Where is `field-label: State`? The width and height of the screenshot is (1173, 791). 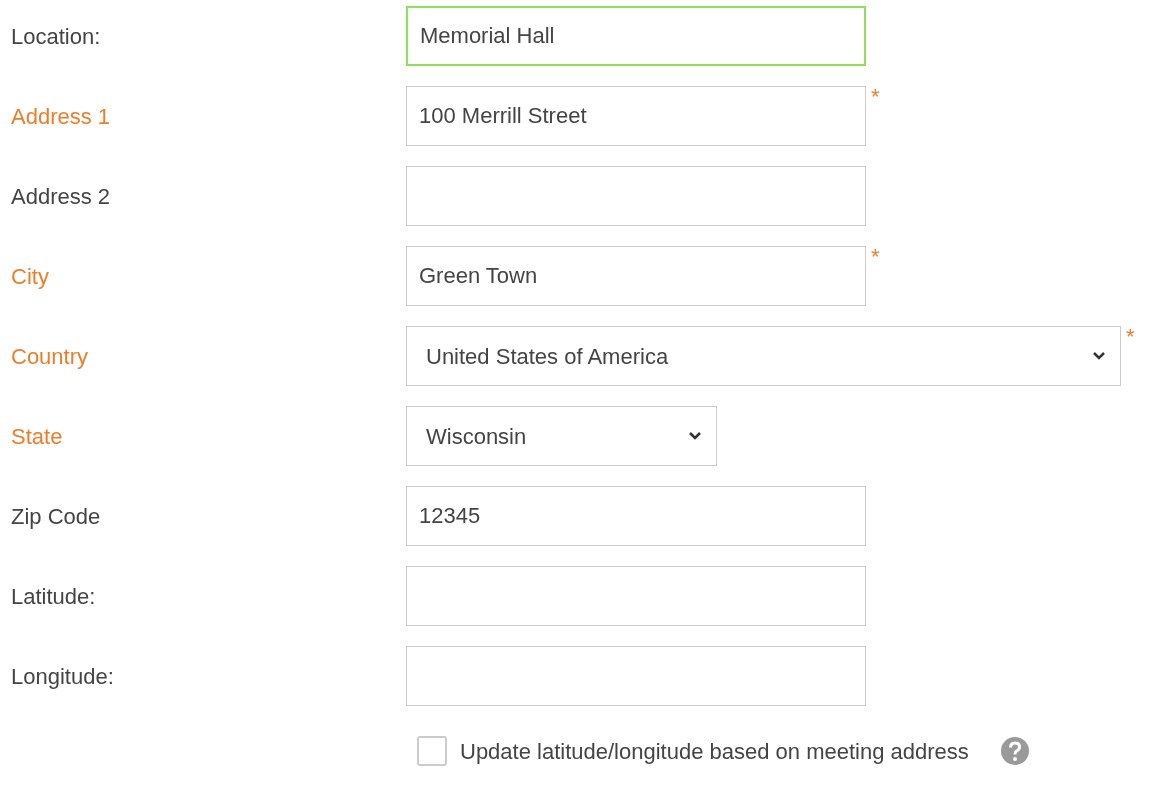 field-label: State is located at coordinates (37, 436).